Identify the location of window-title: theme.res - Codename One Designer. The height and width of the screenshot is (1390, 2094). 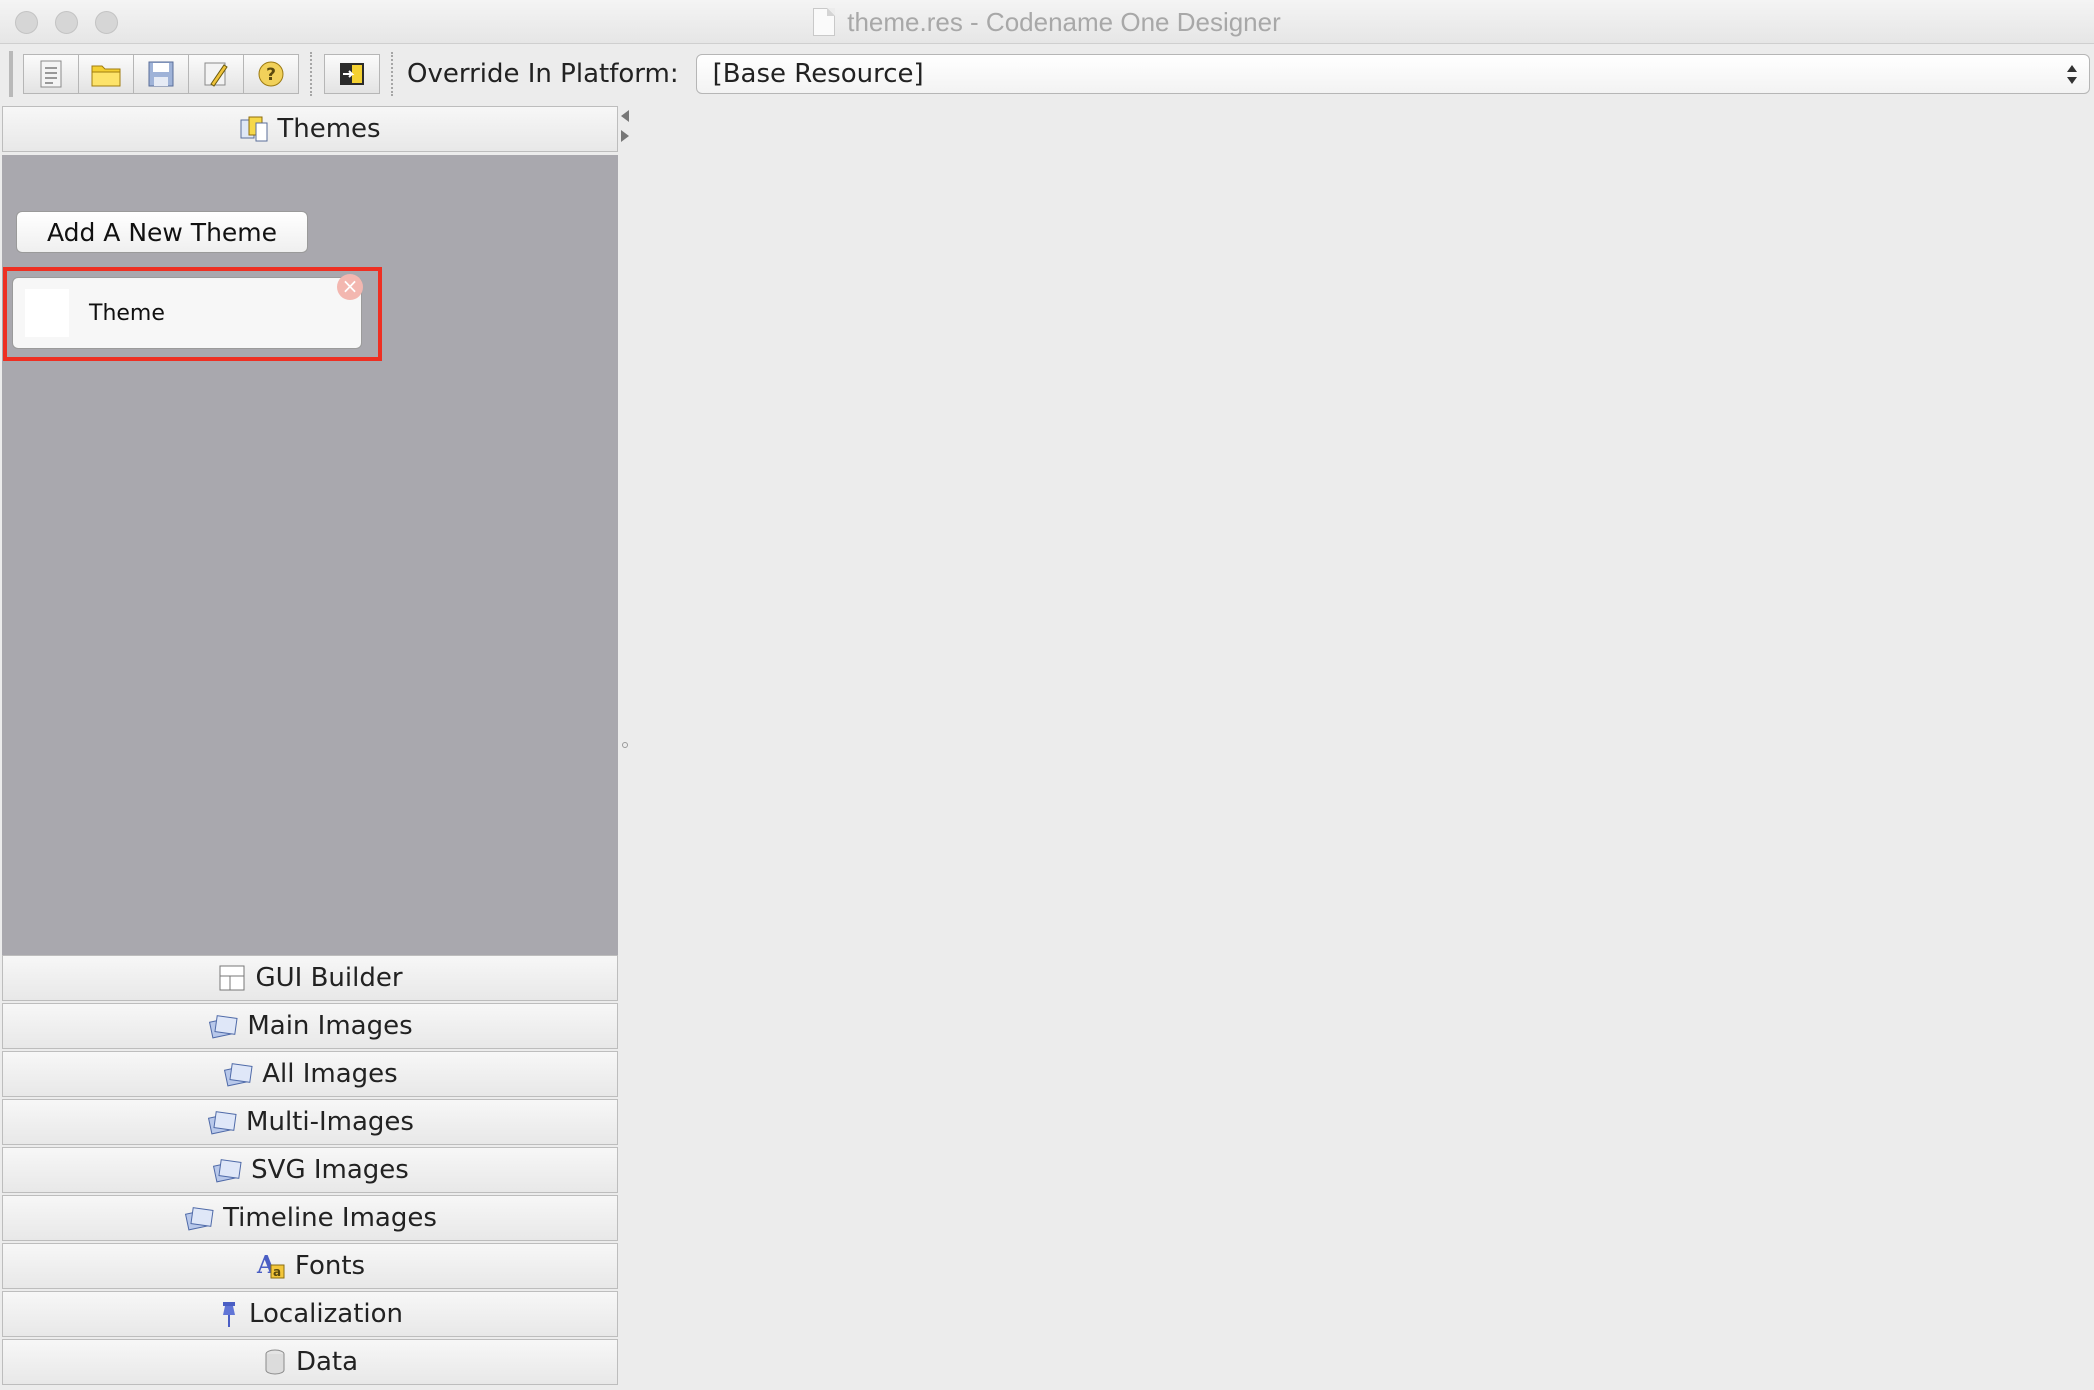
(1064, 21).